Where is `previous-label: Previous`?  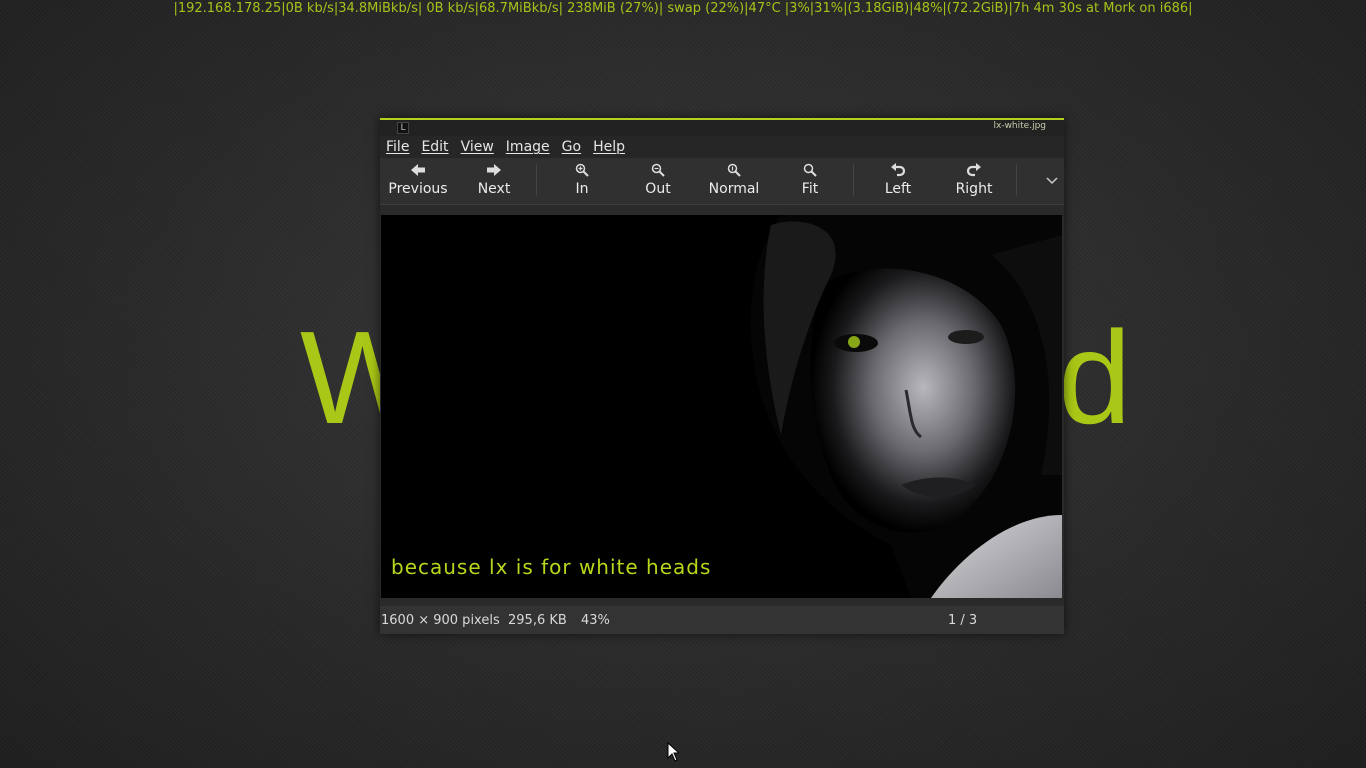
previous-label: Previous is located at coordinates (418, 189).